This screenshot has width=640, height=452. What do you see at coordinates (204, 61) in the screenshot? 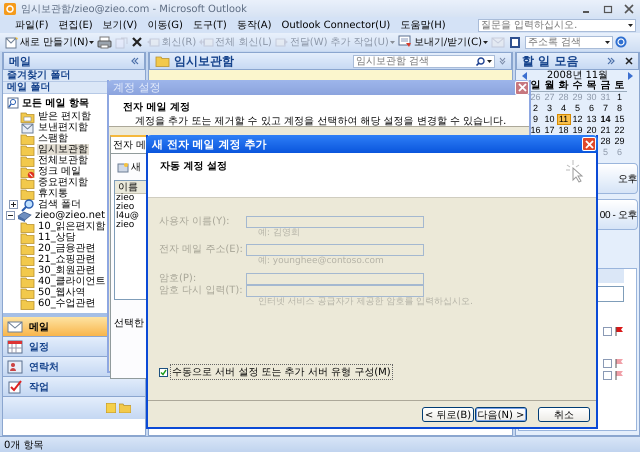
I see `pane-title: 임시보관함` at bounding box center [204, 61].